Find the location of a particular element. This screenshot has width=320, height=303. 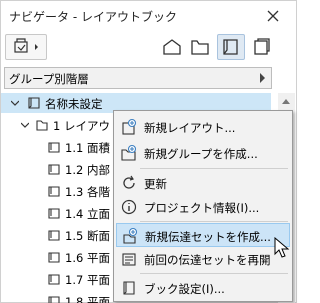

menu-item-resume-publisher-set: 前回の伝達セットを再開 is located at coordinates (203, 259).